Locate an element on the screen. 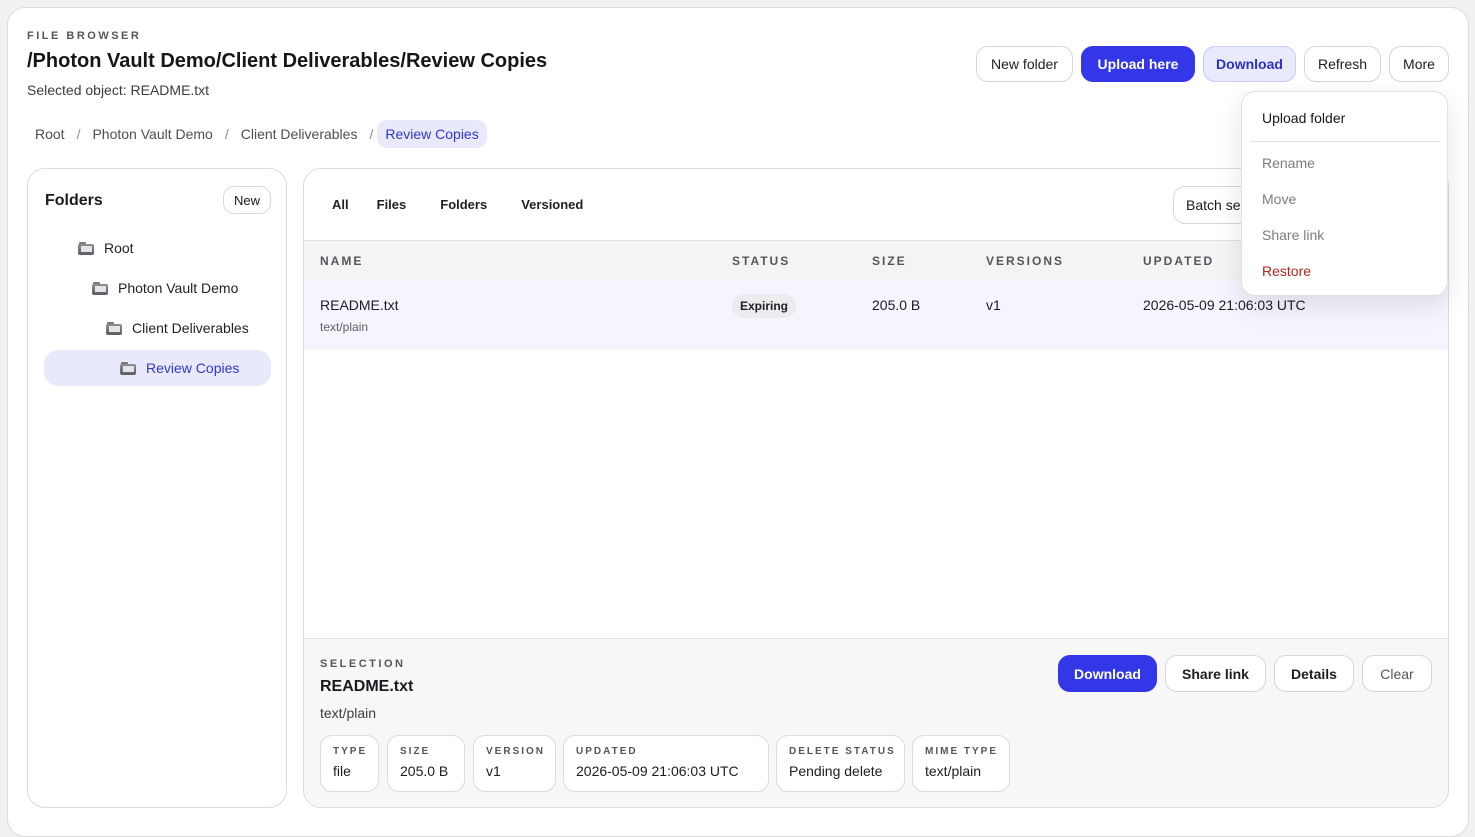  breadcrumb-root: Root is located at coordinates (50, 134).